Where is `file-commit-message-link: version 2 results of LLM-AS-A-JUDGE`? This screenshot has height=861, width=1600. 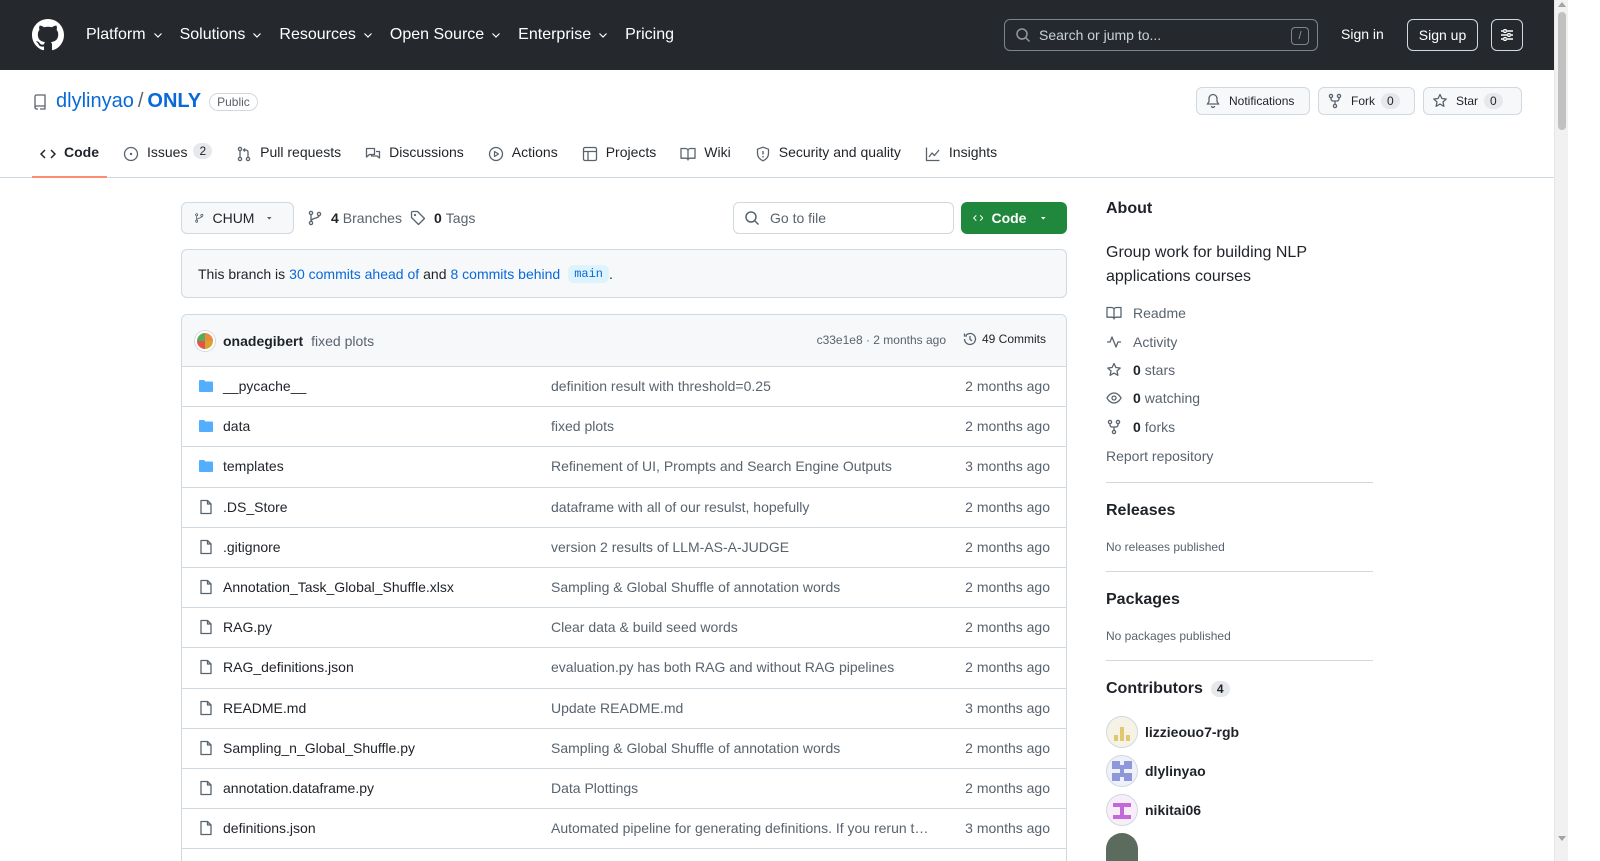
file-commit-message-link: version 2 results of LLM-AS-A-JUDGE is located at coordinates (743, 547).